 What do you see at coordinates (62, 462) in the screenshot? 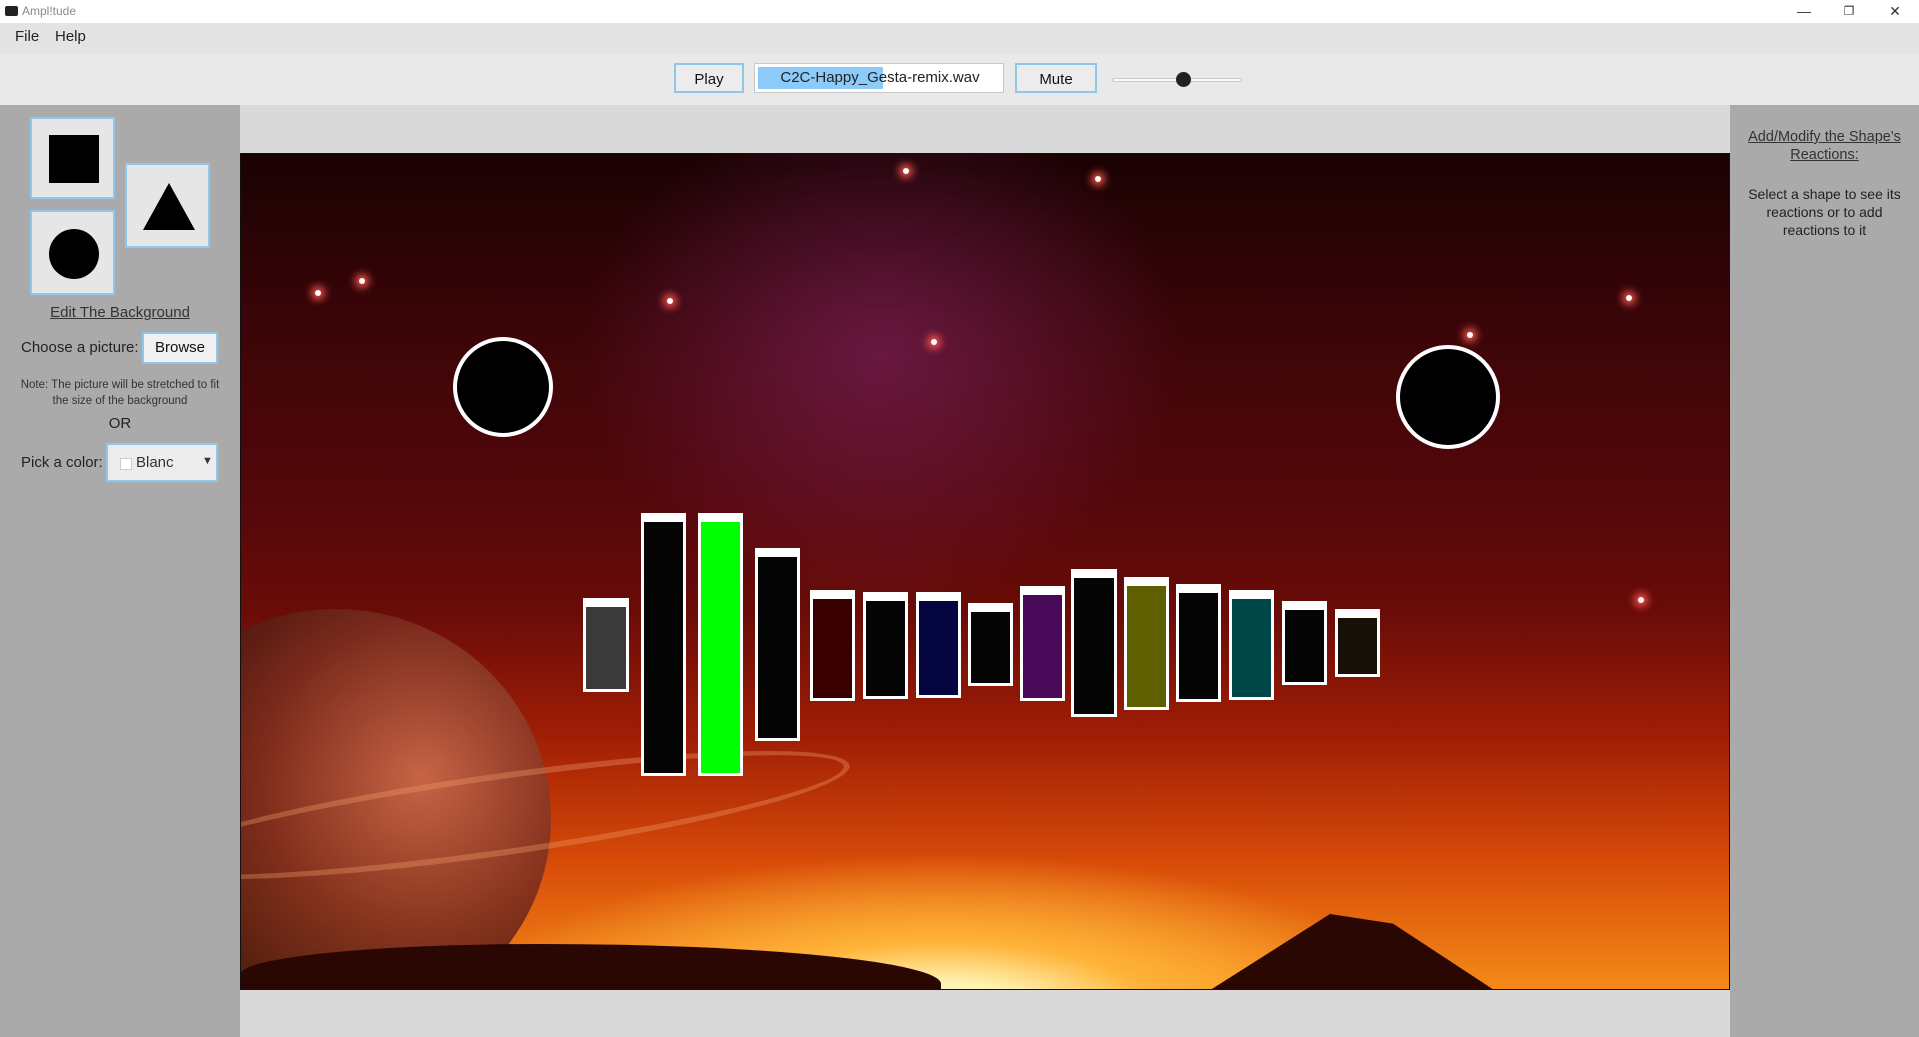
I see `pick-color-label: Pick a color:` at bounding box center [62, 462].